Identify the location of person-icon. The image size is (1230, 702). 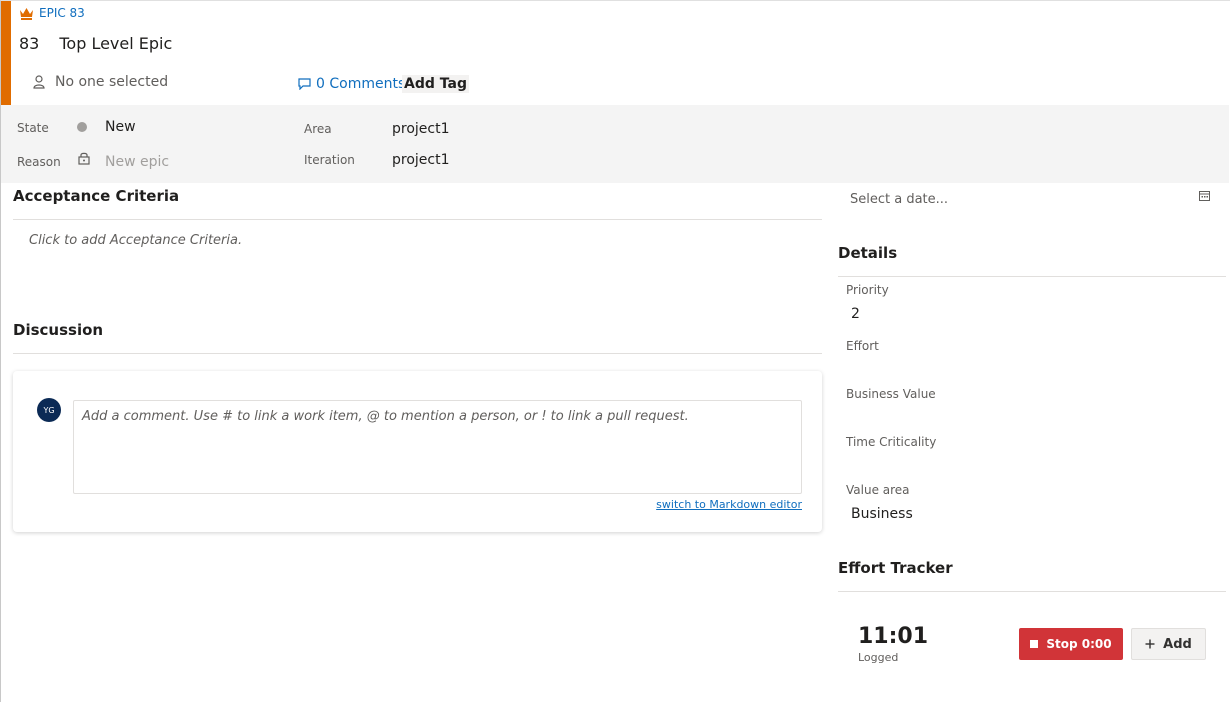
(39, 82).